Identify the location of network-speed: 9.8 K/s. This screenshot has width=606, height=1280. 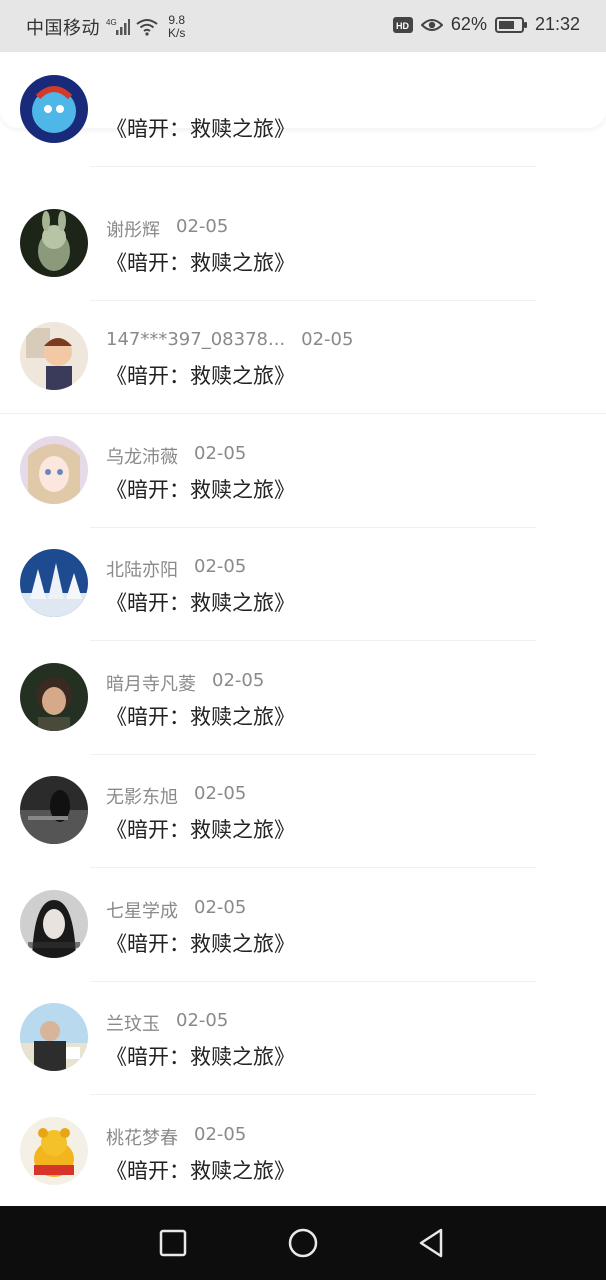
(176, 27).